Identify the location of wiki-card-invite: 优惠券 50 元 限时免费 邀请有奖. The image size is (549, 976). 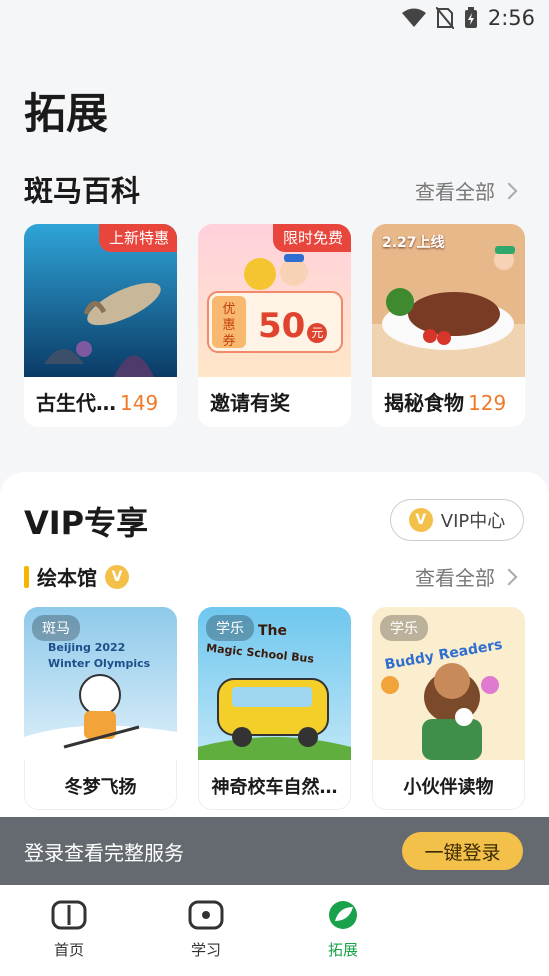
(274, 325).